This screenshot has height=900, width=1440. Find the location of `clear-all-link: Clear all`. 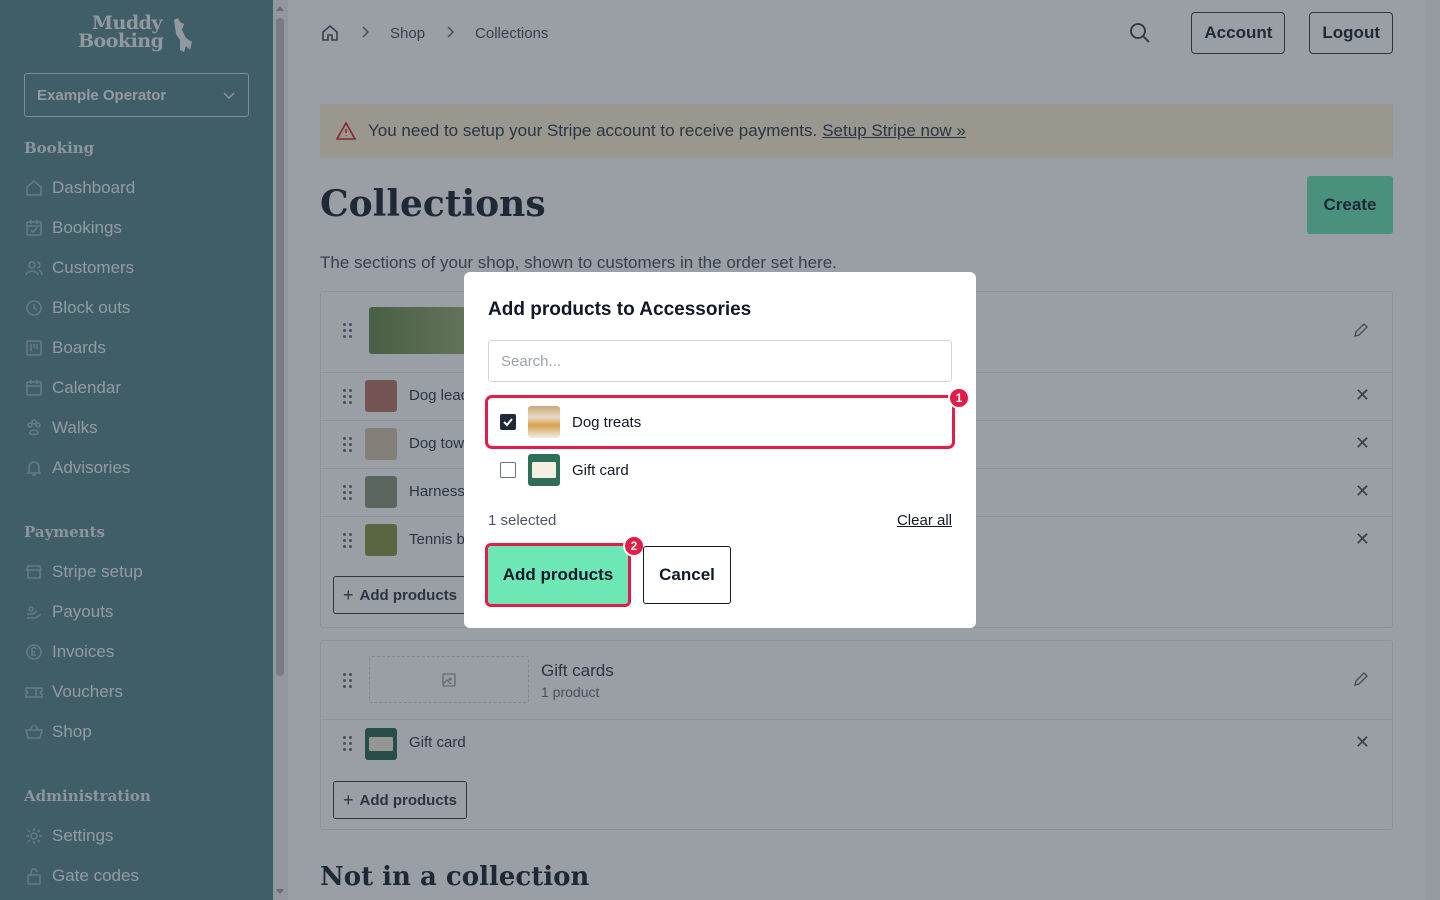

clear-all-link: Clear all is located at coordinates (924, 520).